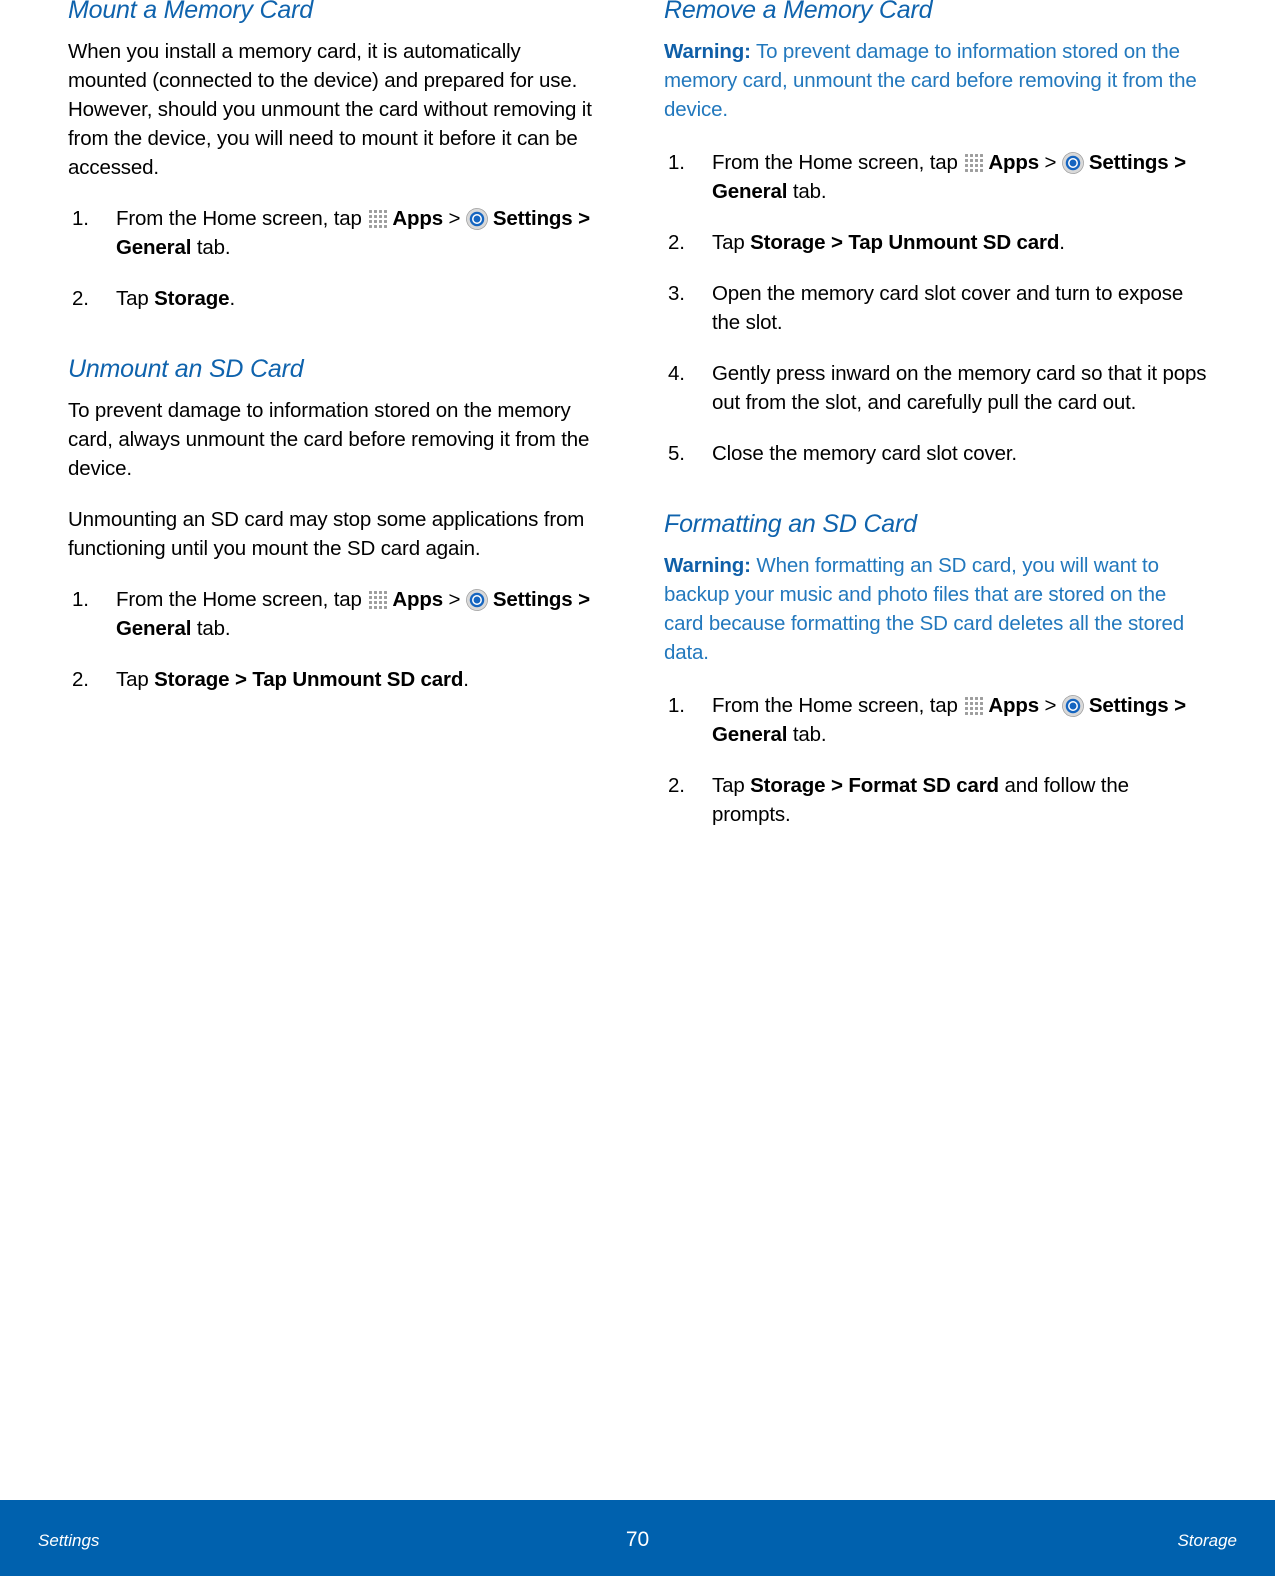 The width and height of the screenshot is (1275, 1576). Describe the element at coordinates (1207, 1540) in the screenshot. I see `footer-right-label: Storage` at that location.